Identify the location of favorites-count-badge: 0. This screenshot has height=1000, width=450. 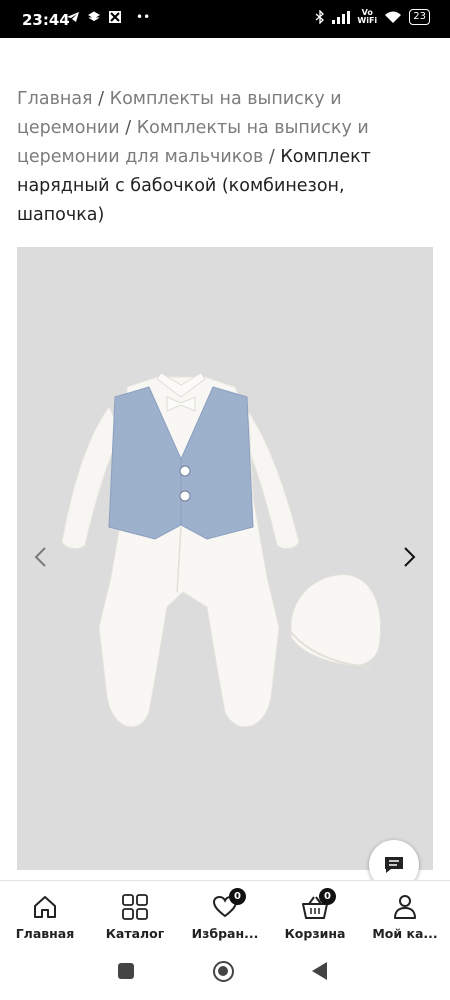
(237, 896).